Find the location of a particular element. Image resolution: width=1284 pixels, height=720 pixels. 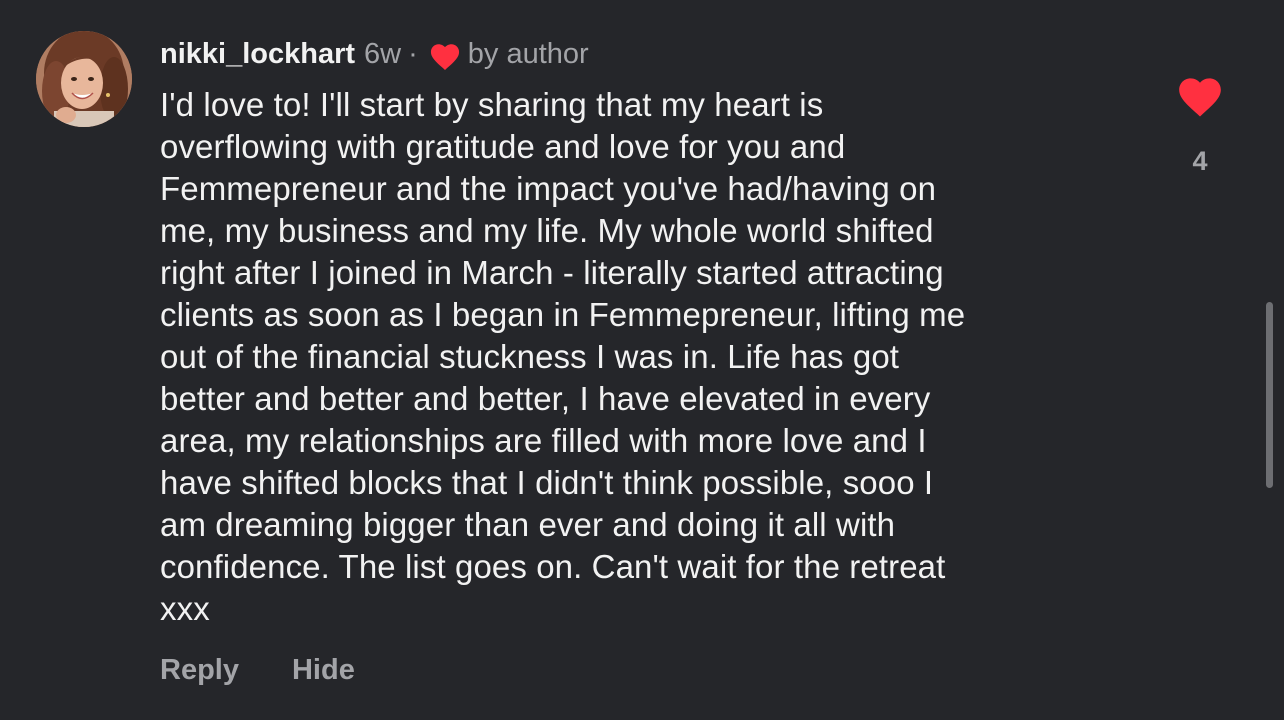

comment-actions: Reply Hide is located at coordinates (257, 670).